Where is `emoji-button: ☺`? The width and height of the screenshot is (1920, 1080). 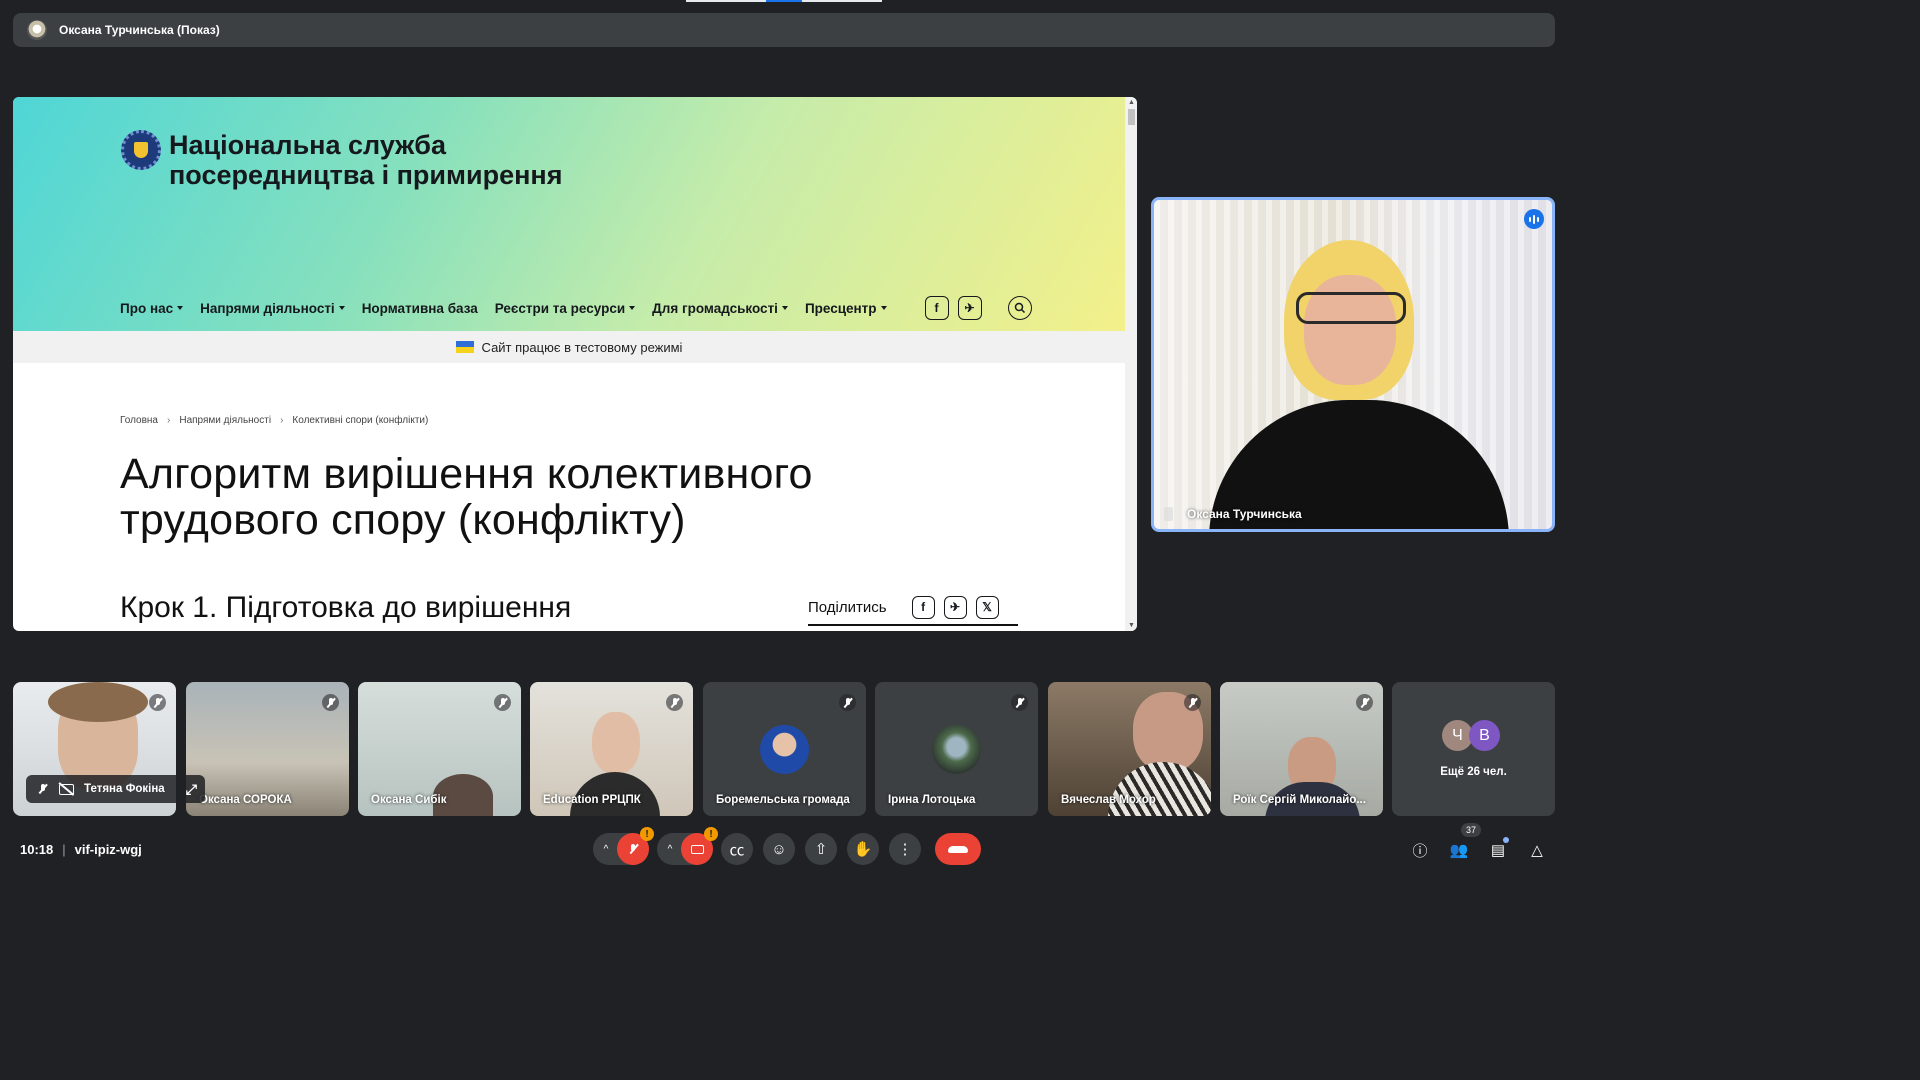 emoji-button: ☺ is located at coordinates (779, 849).